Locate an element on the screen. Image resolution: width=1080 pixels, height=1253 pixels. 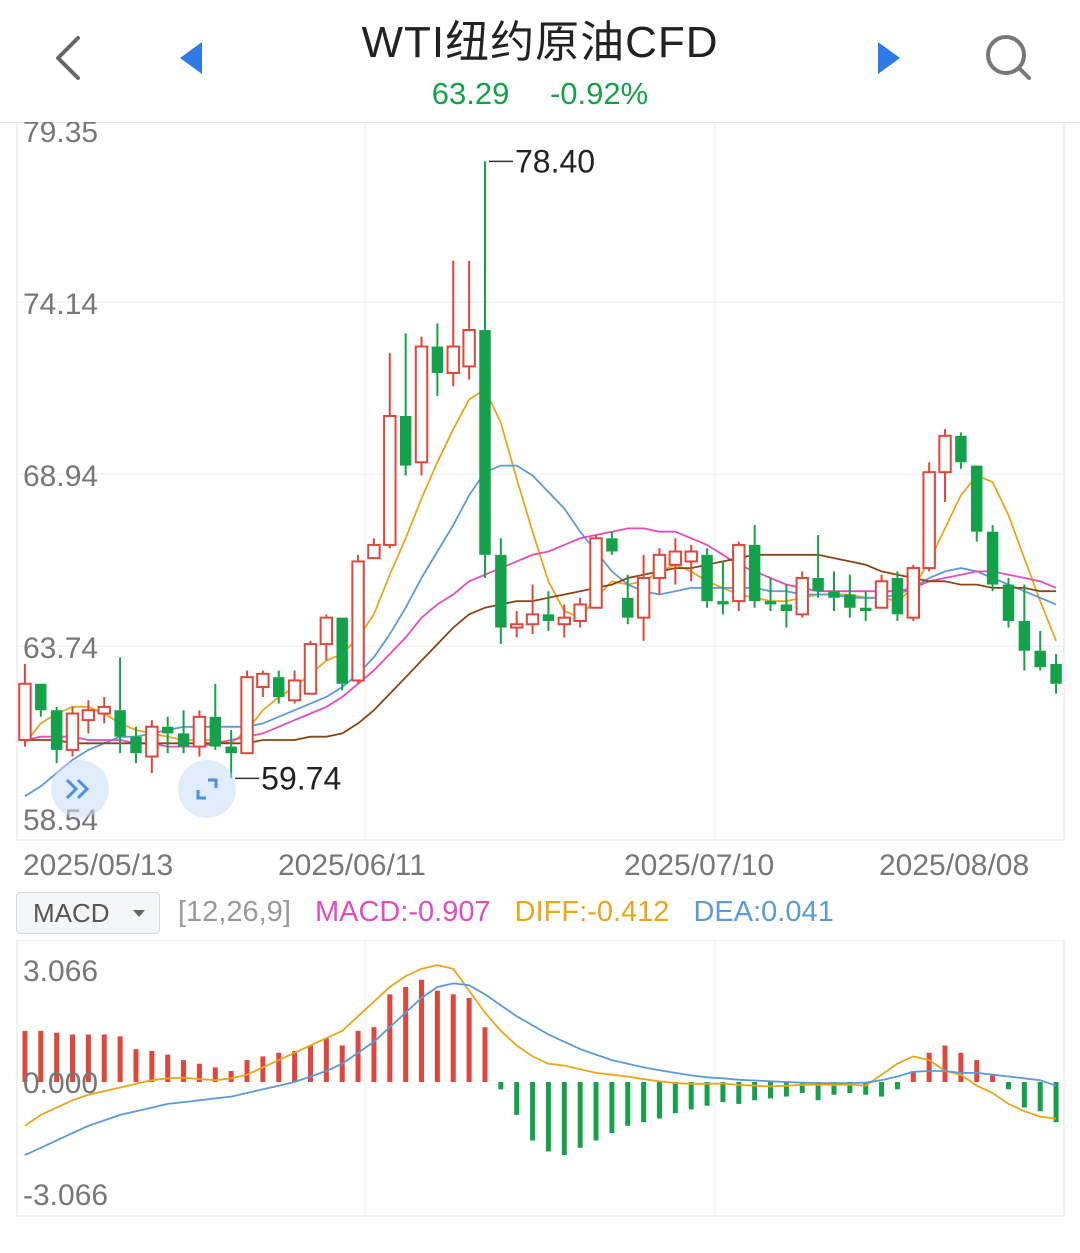
x-tick-label: 2025/08/08 is located at coordinates (954, 865).